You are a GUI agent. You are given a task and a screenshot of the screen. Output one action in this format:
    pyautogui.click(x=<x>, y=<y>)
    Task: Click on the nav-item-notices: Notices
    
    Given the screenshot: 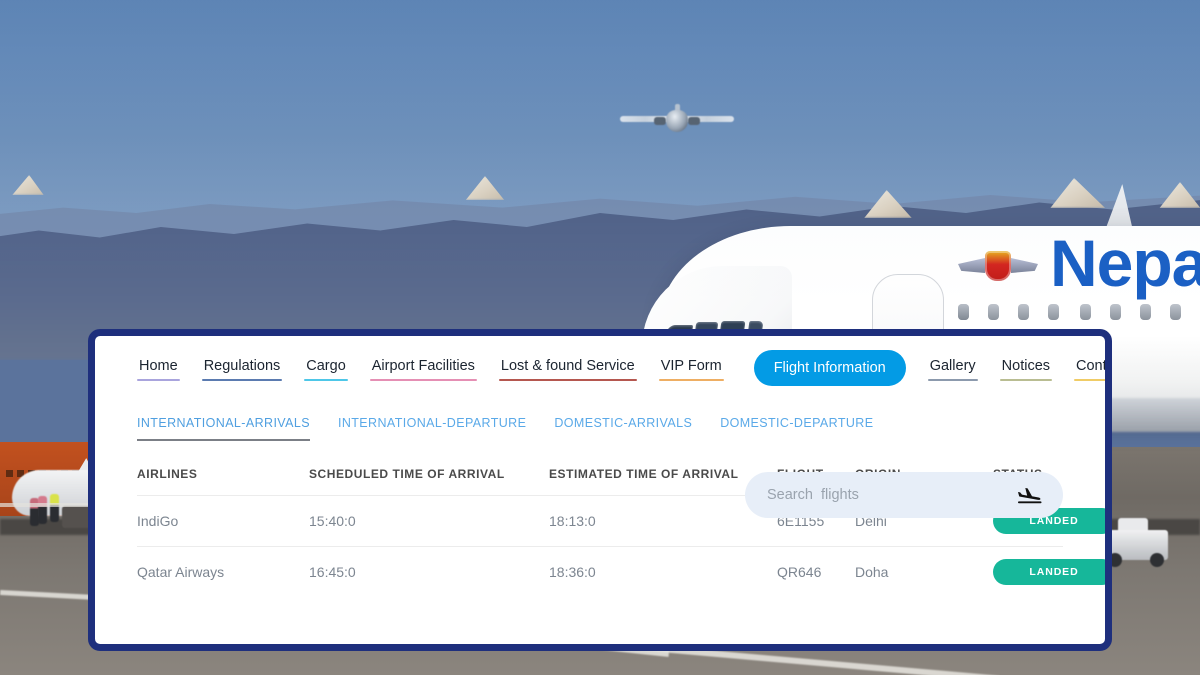 What is the action you would take?
    pyautogui.click(x=1026, y=370)
    